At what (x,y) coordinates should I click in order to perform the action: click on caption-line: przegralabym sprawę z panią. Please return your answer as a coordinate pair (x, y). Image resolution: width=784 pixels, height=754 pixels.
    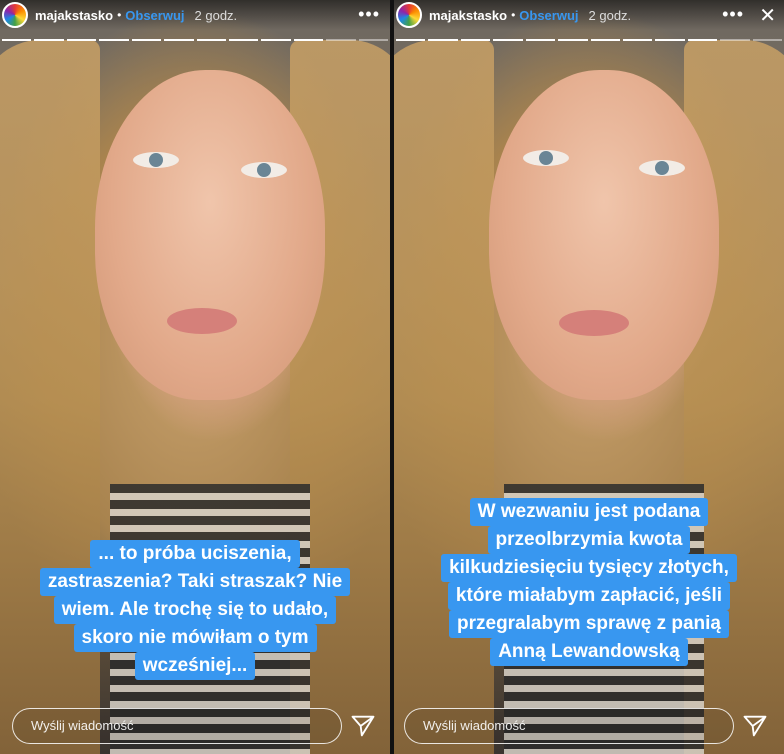
    Looking at the image, I should click on (589, 624).